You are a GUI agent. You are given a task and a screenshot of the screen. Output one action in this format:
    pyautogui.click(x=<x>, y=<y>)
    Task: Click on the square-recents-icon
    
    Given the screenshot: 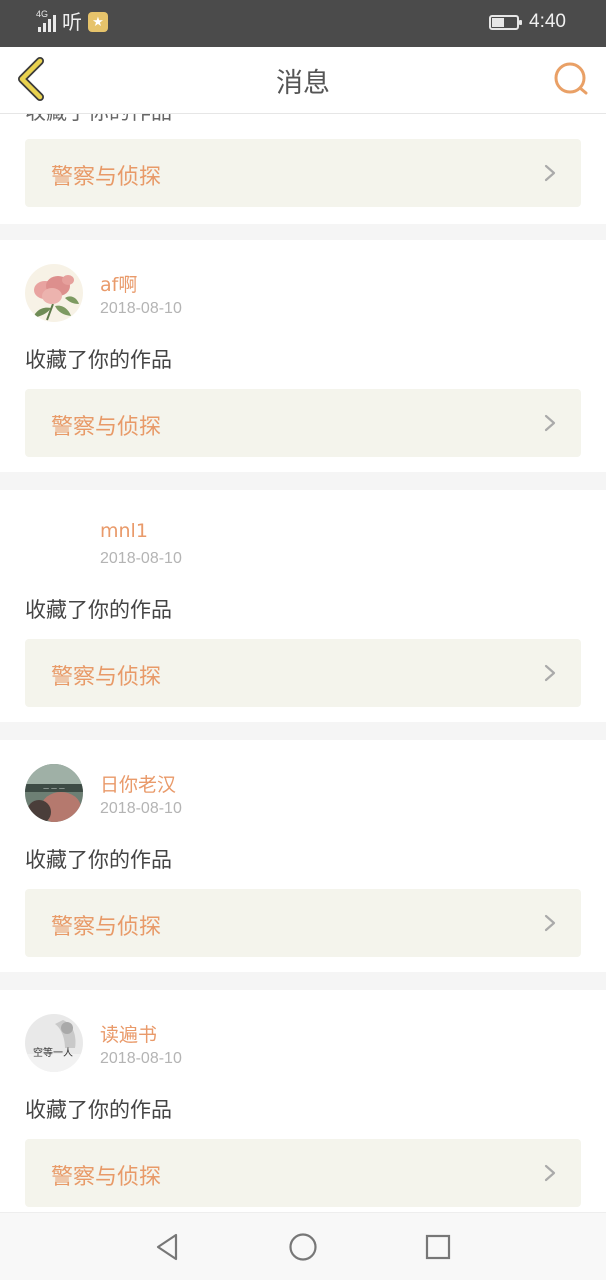 What is the action you would take?
    pyautogui.click(x=438, y=1247)
    